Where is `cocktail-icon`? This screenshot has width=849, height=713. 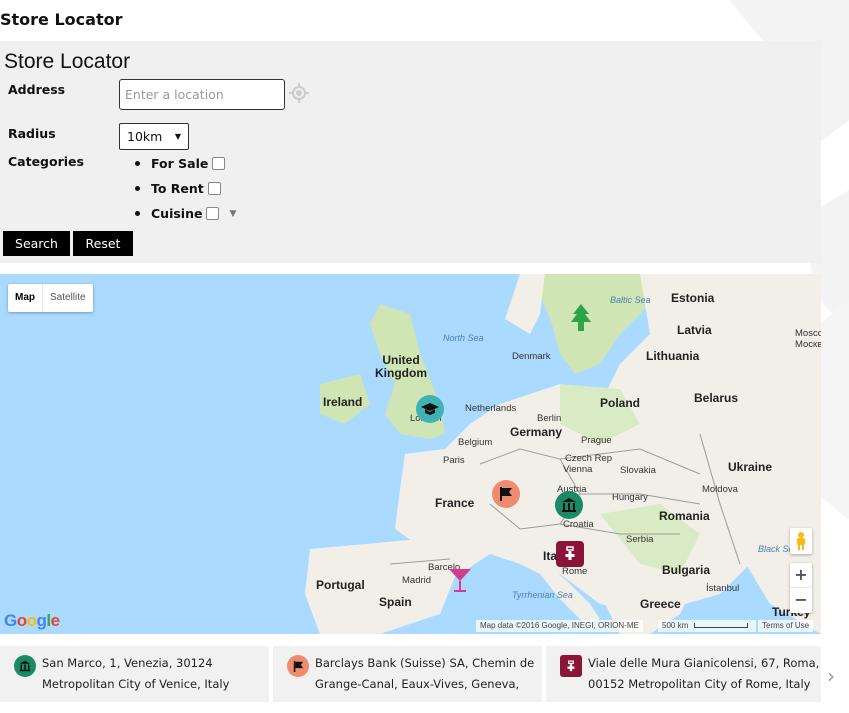
cocktail-icon is located at coordinates (460, 580).